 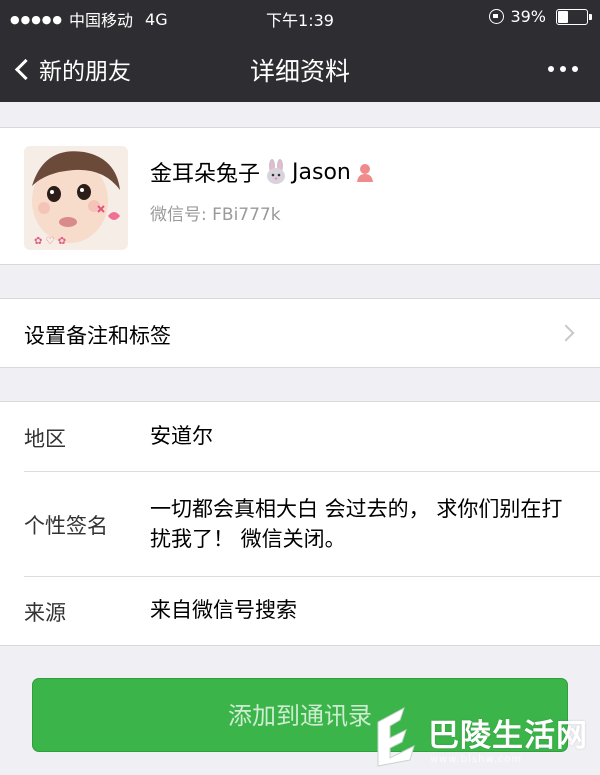 I want to click on signature-value: 一切都会真相大白 会过去的， 求你们别在打扰我了！ 微信关闭。, so click(x=356, y=524).